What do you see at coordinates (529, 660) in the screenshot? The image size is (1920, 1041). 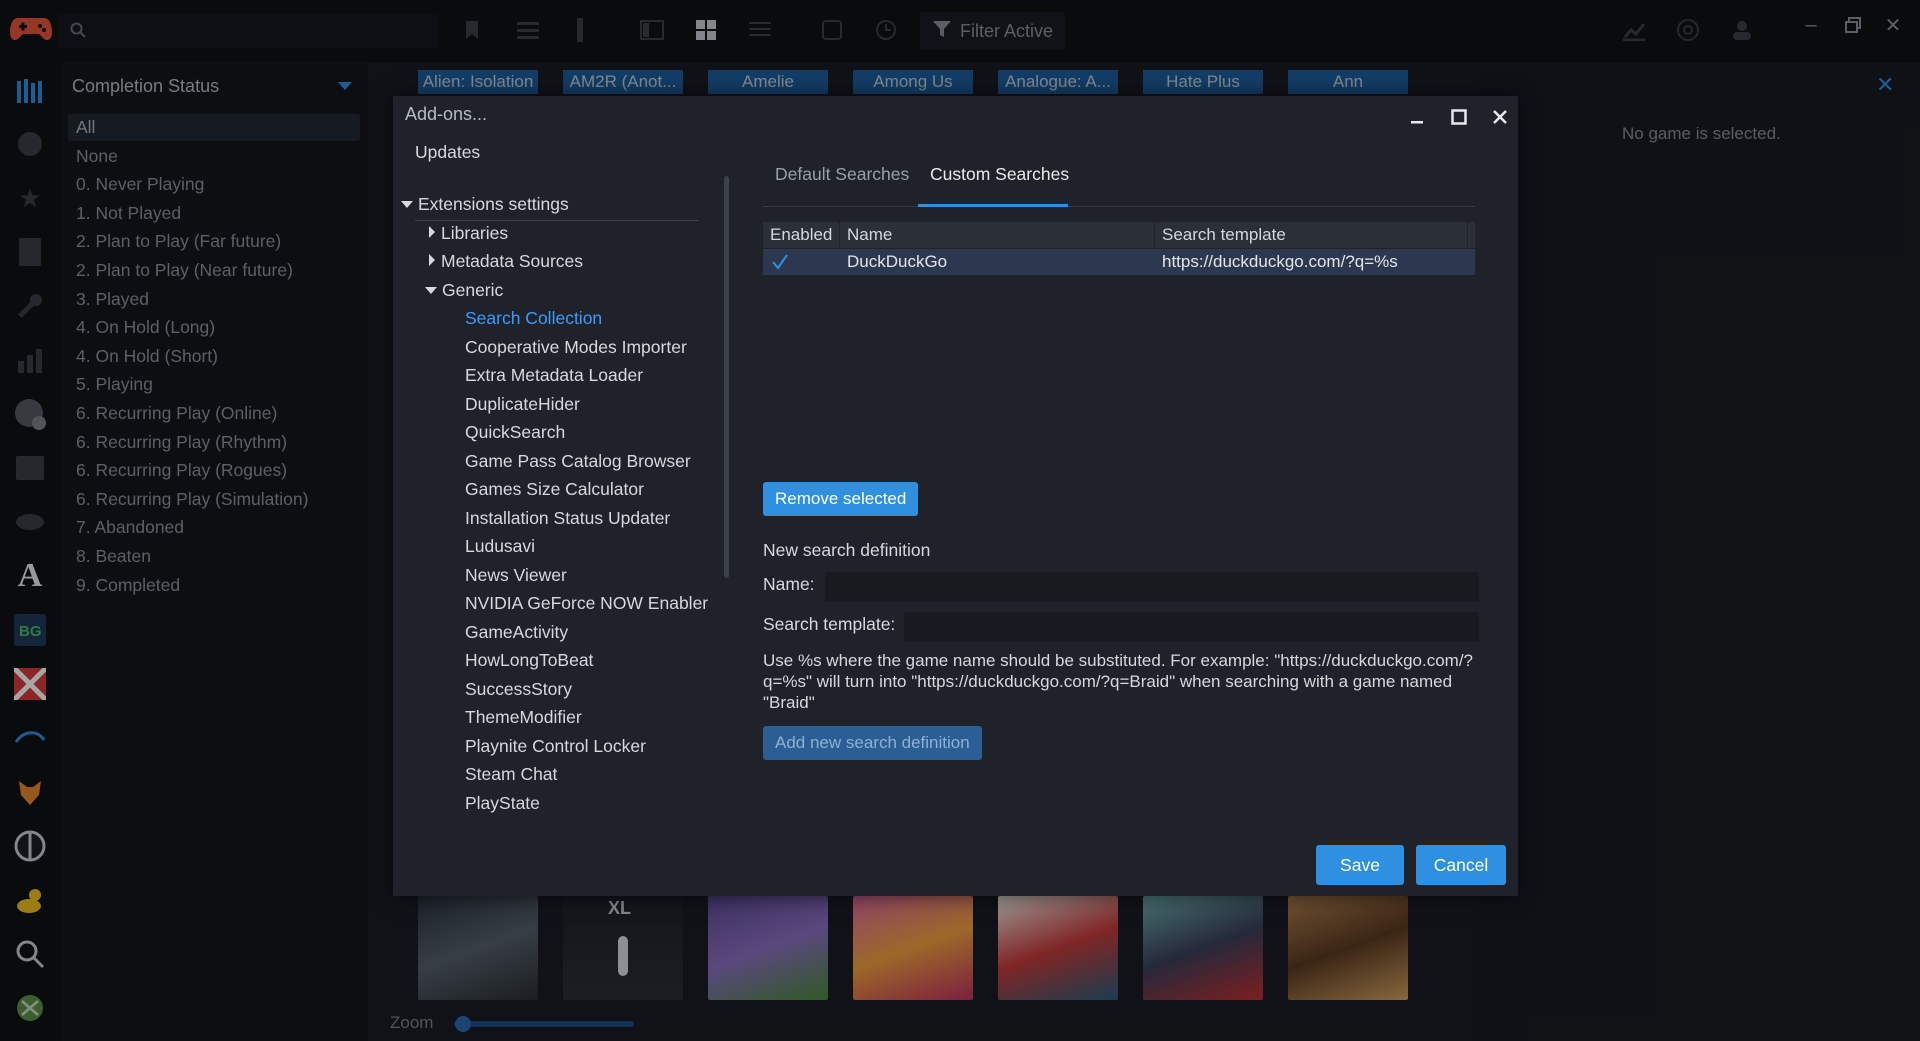 I see `tree-item-generic-addon: HowLongToBeat` at bounding box center [529, 660].